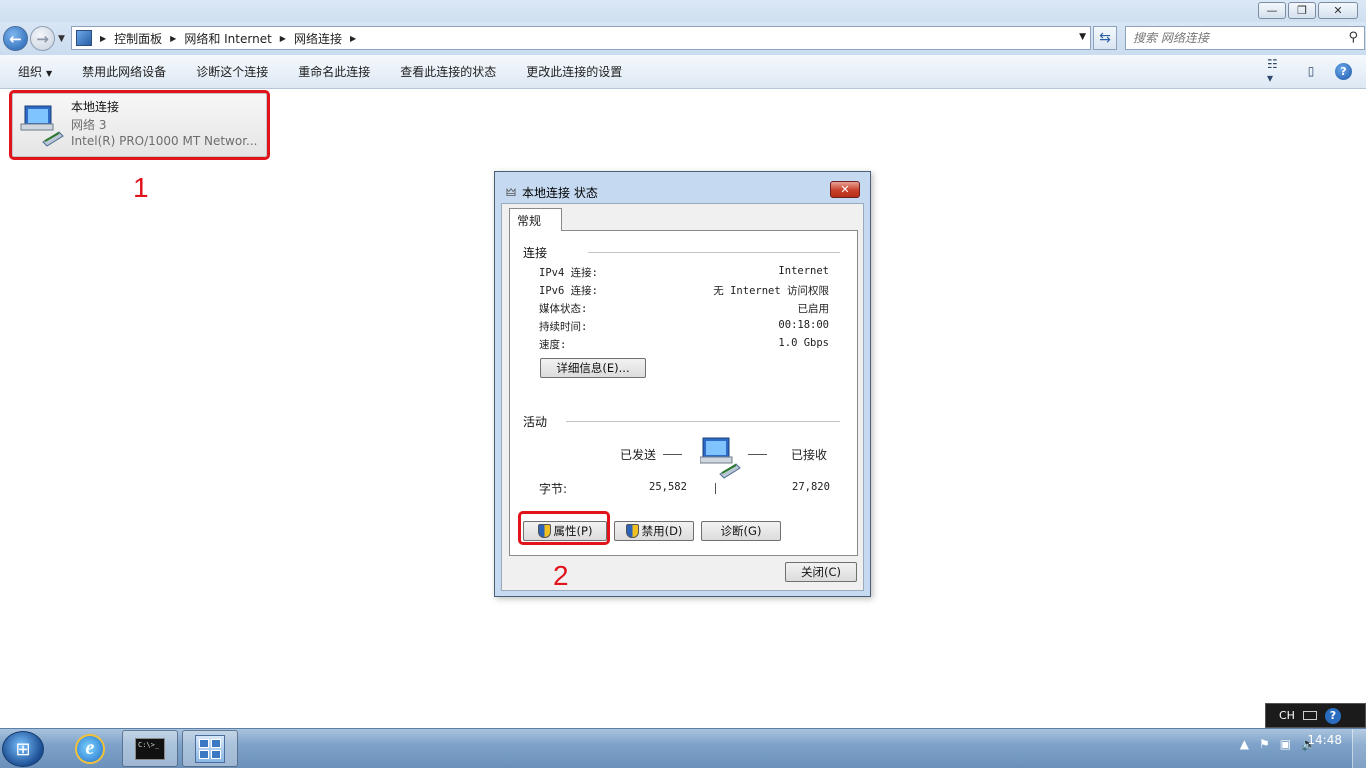 The height and width of the screenshot is (768, 1366). What do you see at coordinates (574, 71) in the screenshot?
I see `change-settings-button: 更改此连接的设置` at bounding box center [574, 71].